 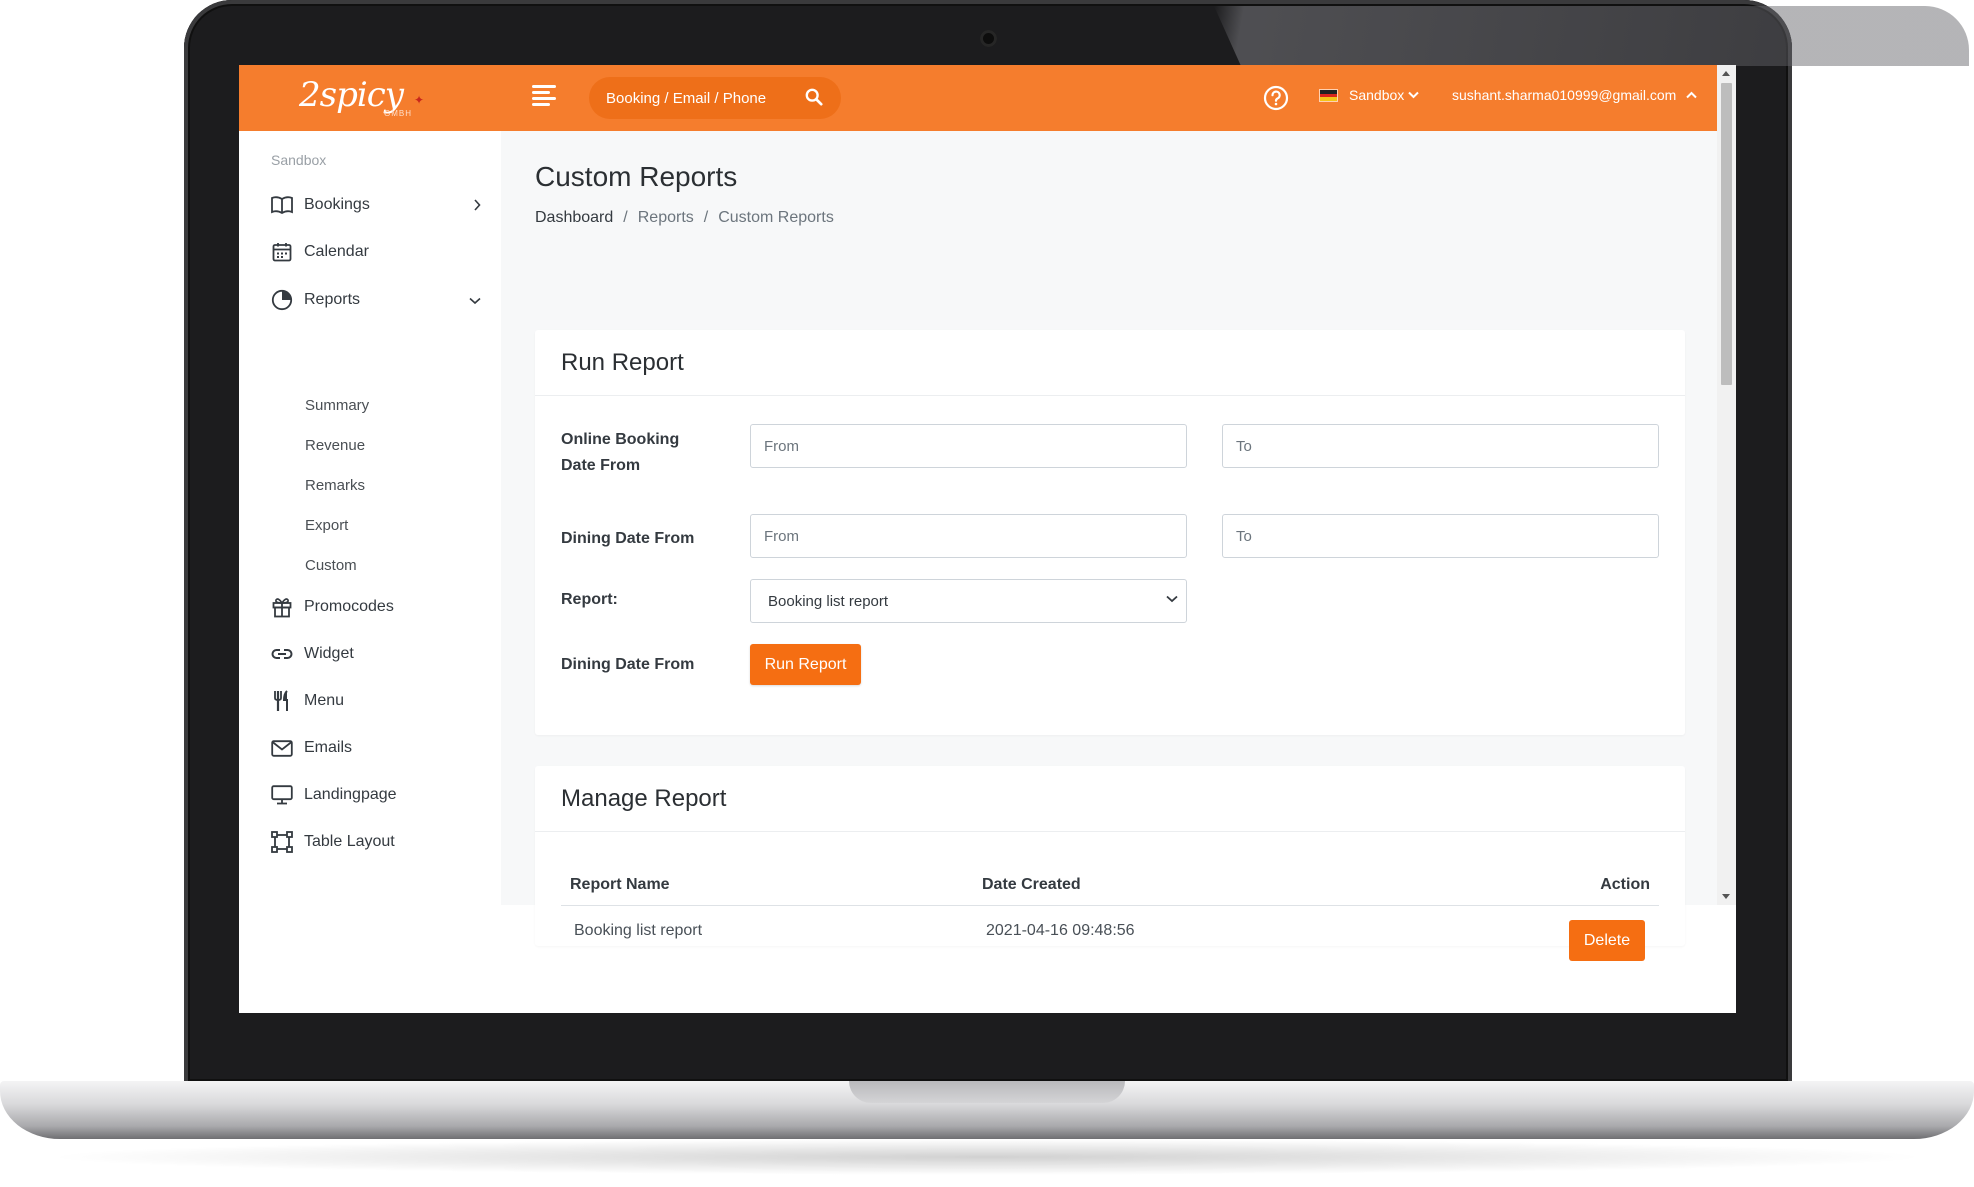 I want to click on sidebar-heading: Sandbox, so click(x=299, y=160).